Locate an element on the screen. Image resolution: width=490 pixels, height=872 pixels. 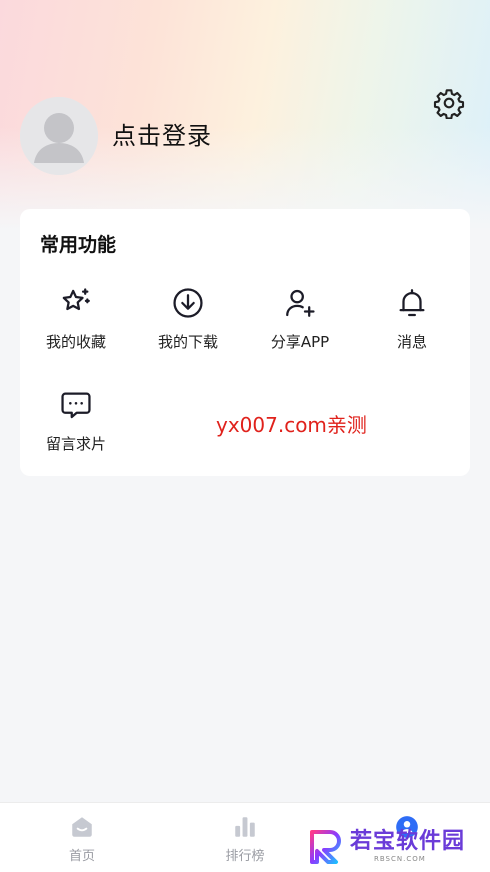
share-app-label: 分享APP is located at coordinates (300, 342).